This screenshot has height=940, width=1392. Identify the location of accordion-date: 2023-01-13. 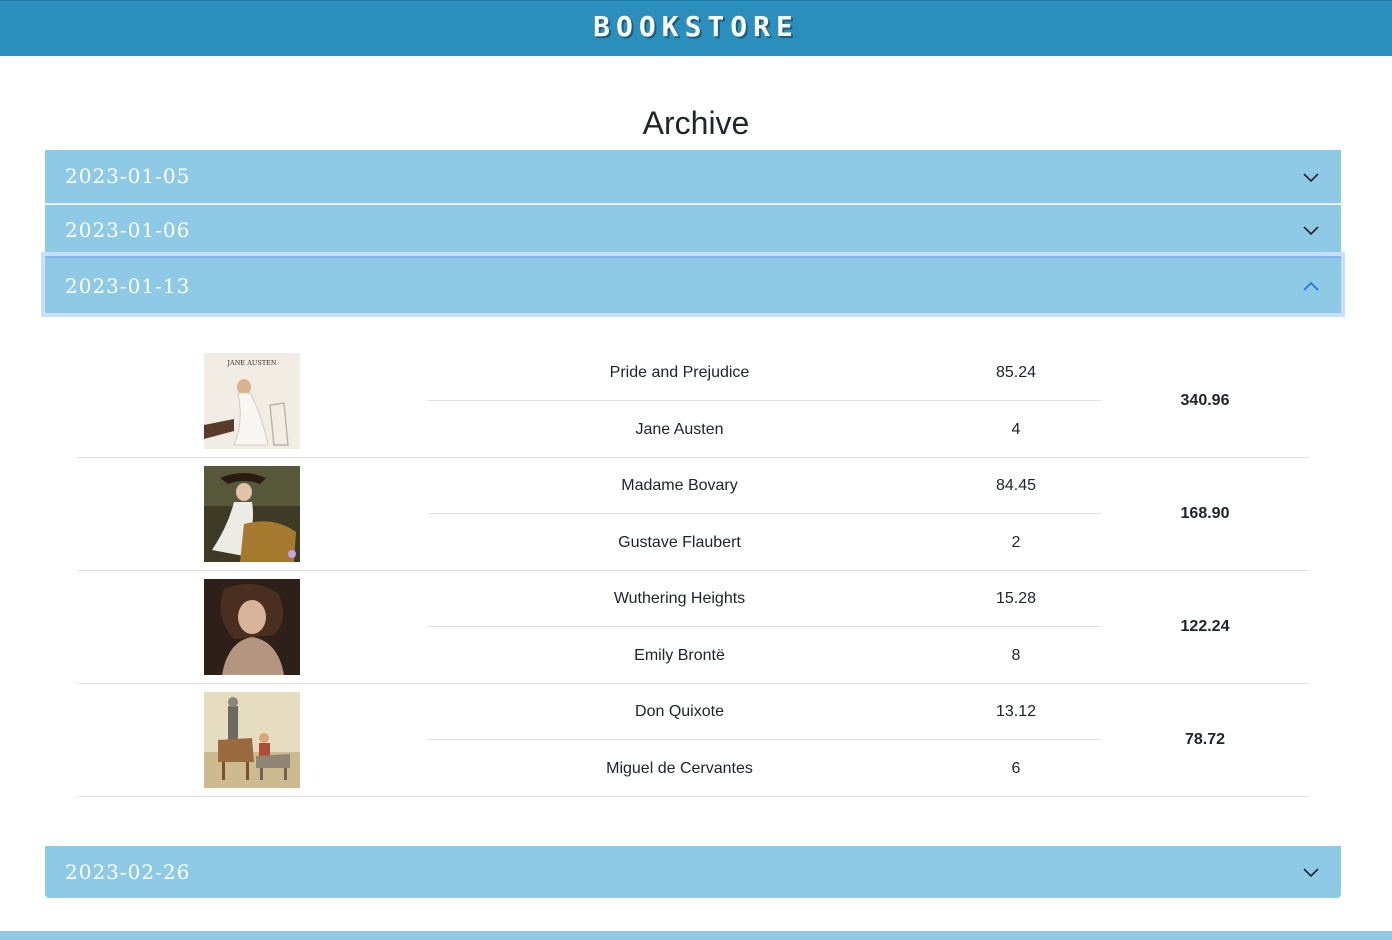
(128, 286).